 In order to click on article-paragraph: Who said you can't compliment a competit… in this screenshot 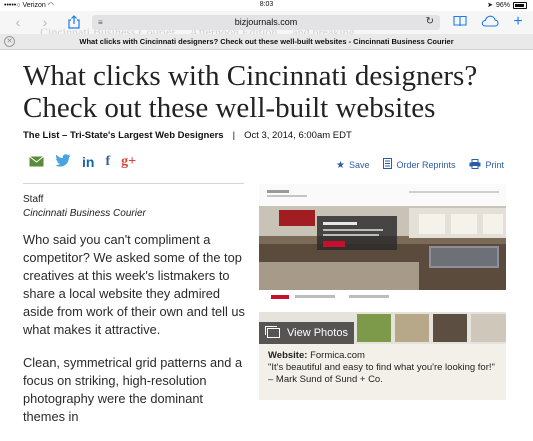, I will do `click(134, 284)`.